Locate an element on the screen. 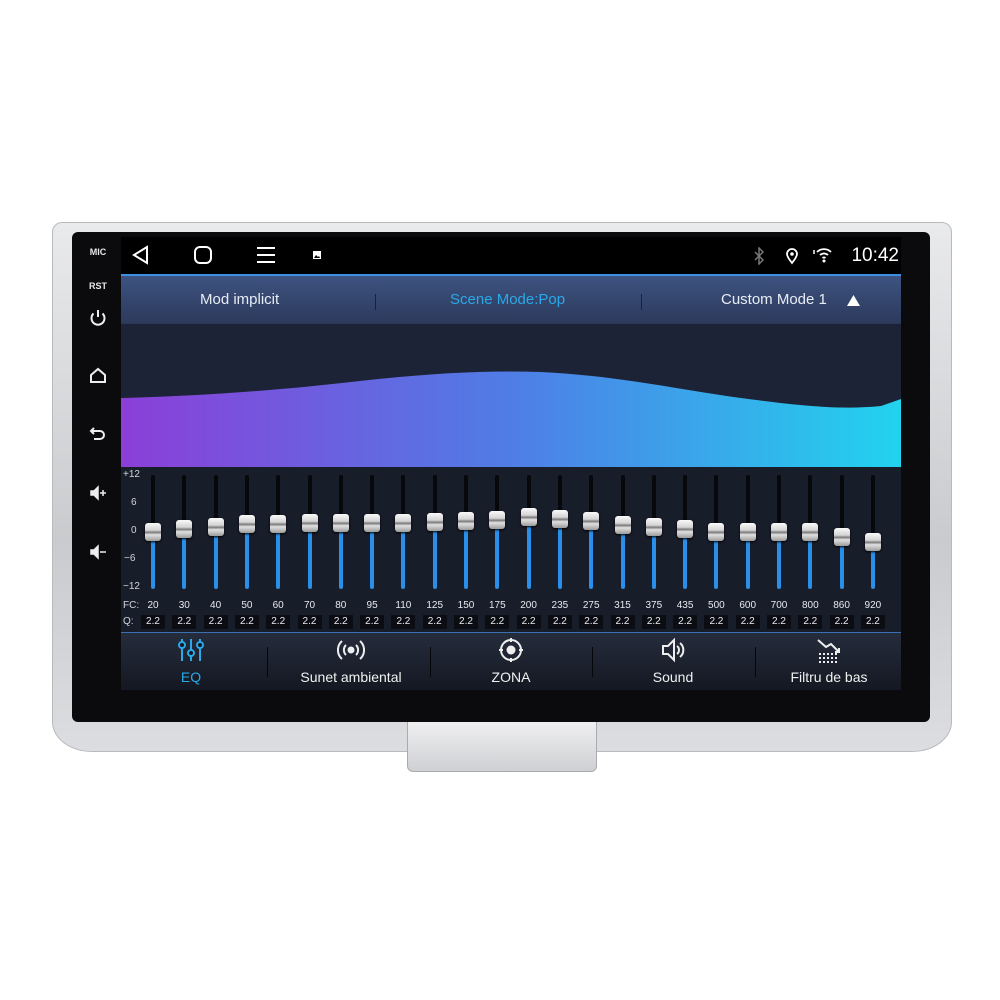 This screenshot has width=1000, height=1000. volume-up-icon is located at coordinates (98, 495).